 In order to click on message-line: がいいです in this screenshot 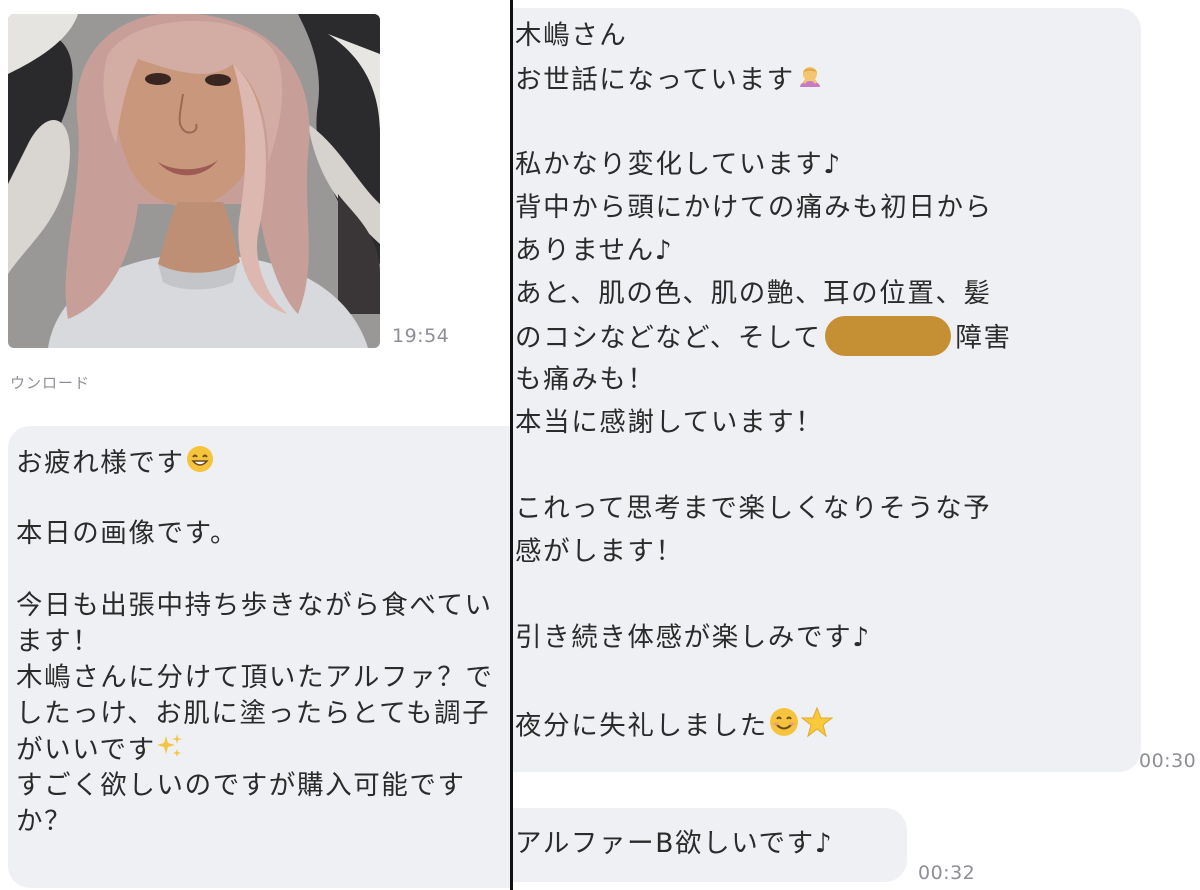, I will do `click(100, 751)`.